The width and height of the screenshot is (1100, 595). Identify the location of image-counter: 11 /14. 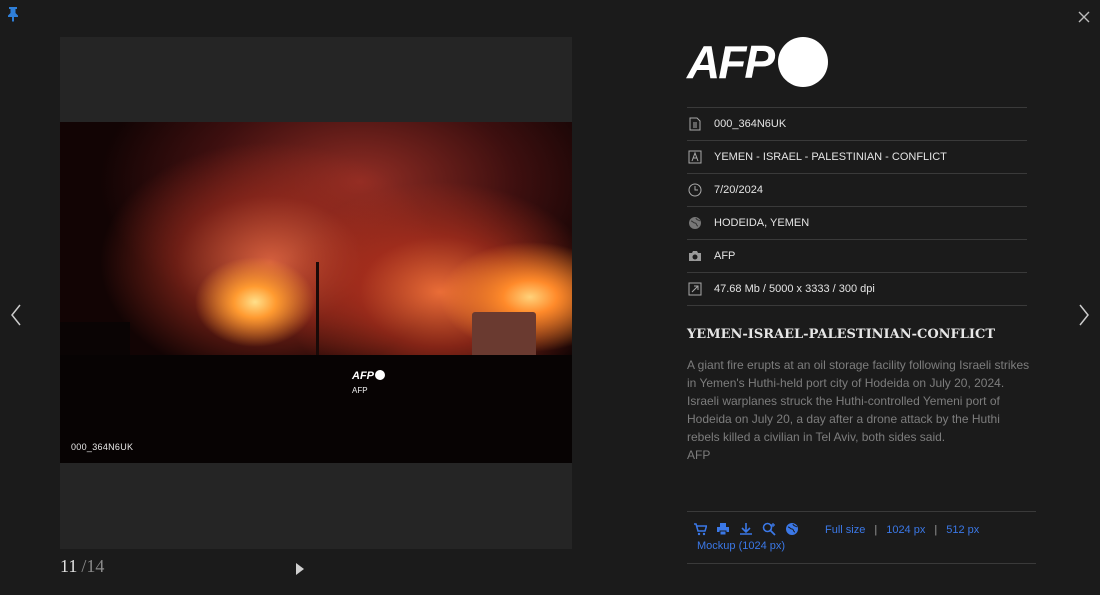
(82, 566).